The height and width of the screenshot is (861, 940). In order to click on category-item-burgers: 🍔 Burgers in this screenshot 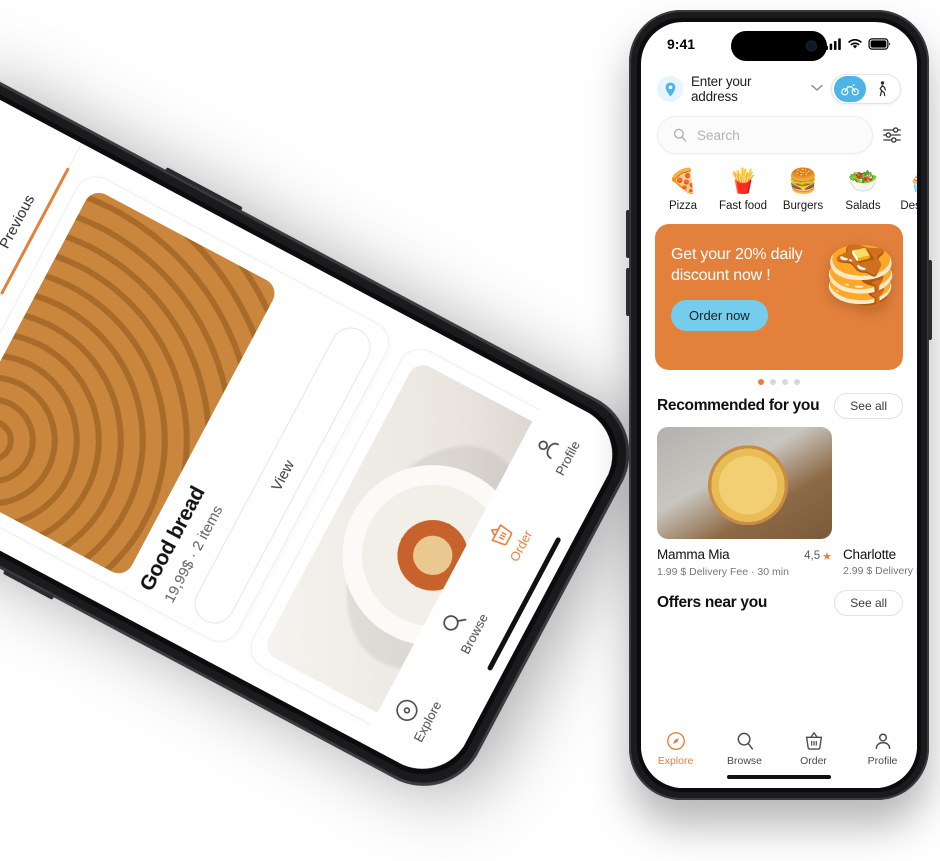, I will do `click(803, 190)`.